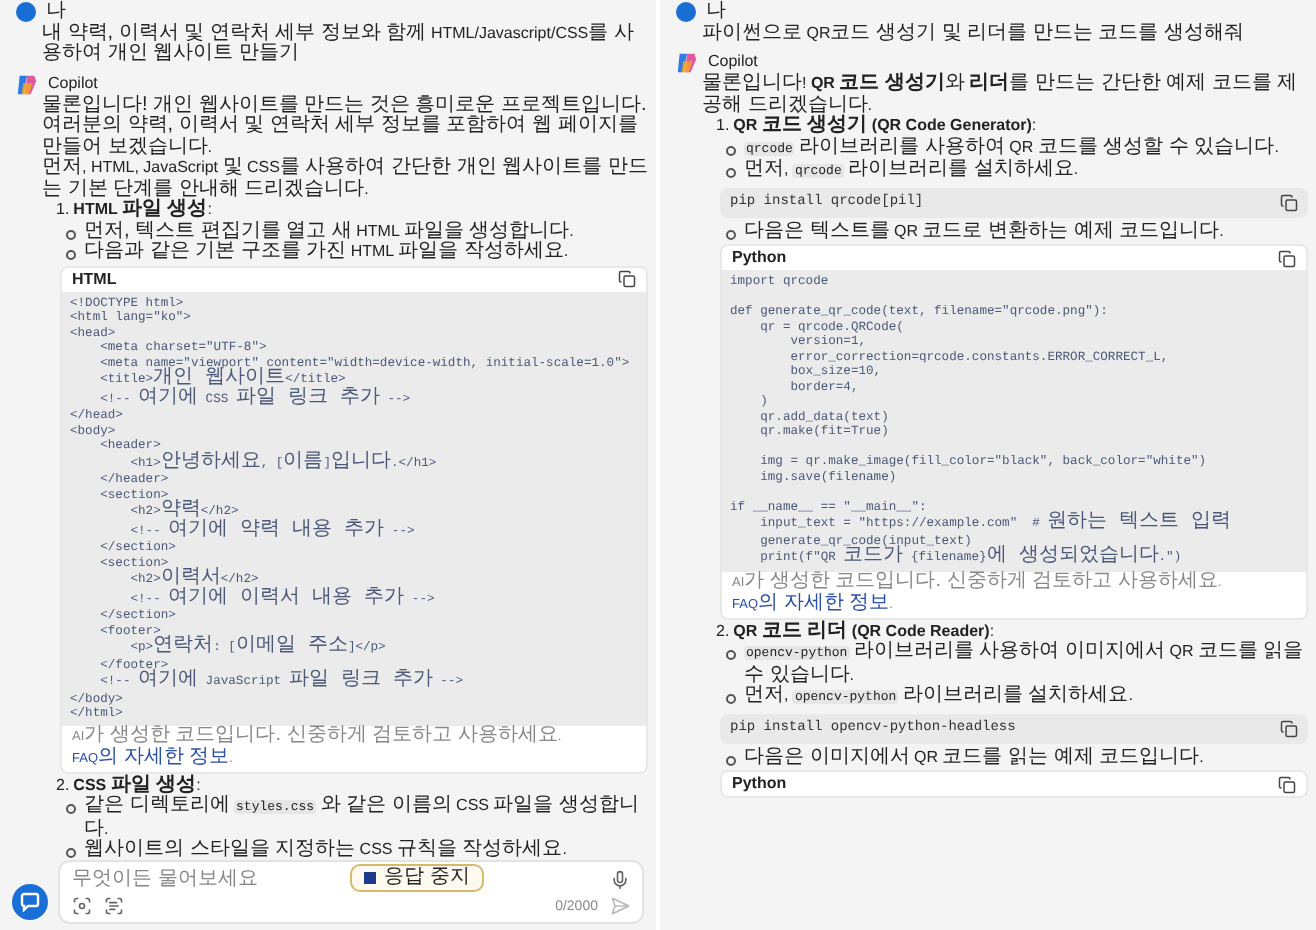  I want to click on send-icon, so click(620, 906).